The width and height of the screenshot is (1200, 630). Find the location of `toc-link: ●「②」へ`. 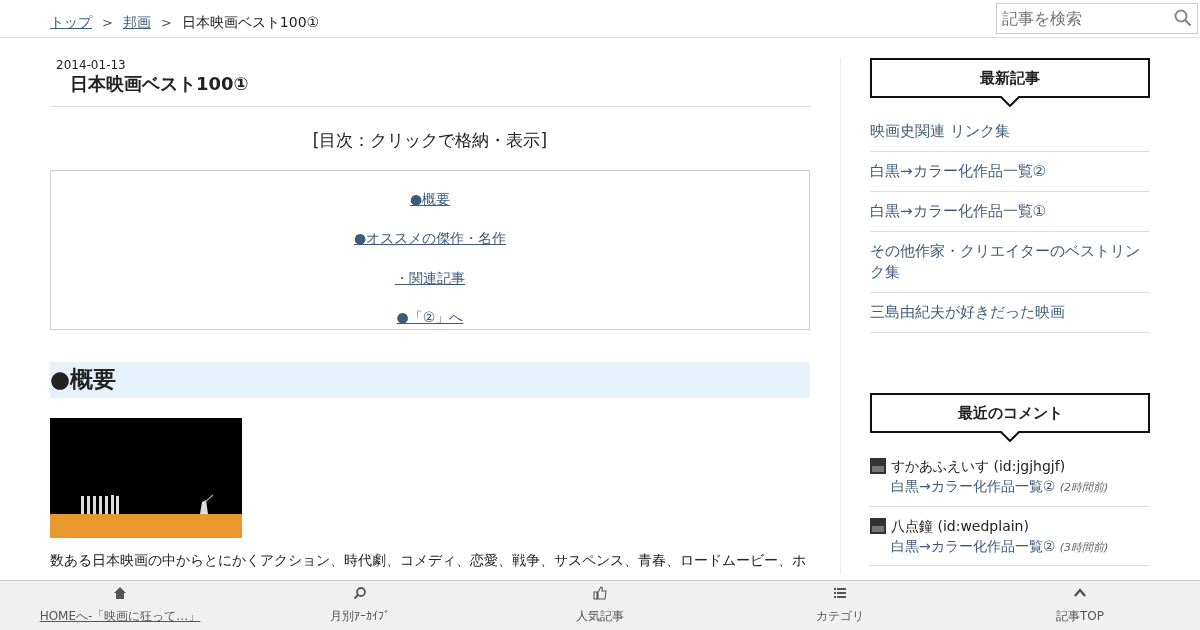

toc-link: ●「②」へ is located at coordinates (430, 317).